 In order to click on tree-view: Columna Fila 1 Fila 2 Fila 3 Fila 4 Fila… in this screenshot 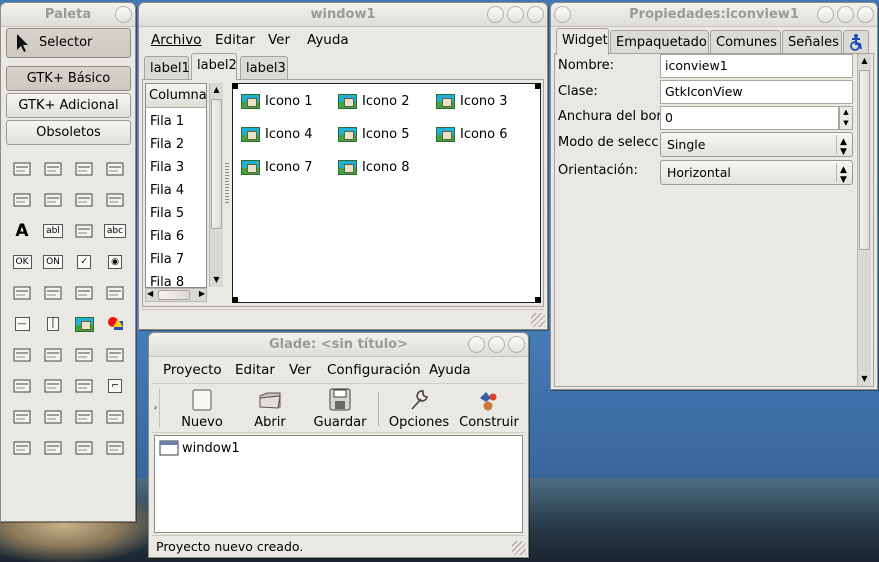, I will do `click(176, 185)`.